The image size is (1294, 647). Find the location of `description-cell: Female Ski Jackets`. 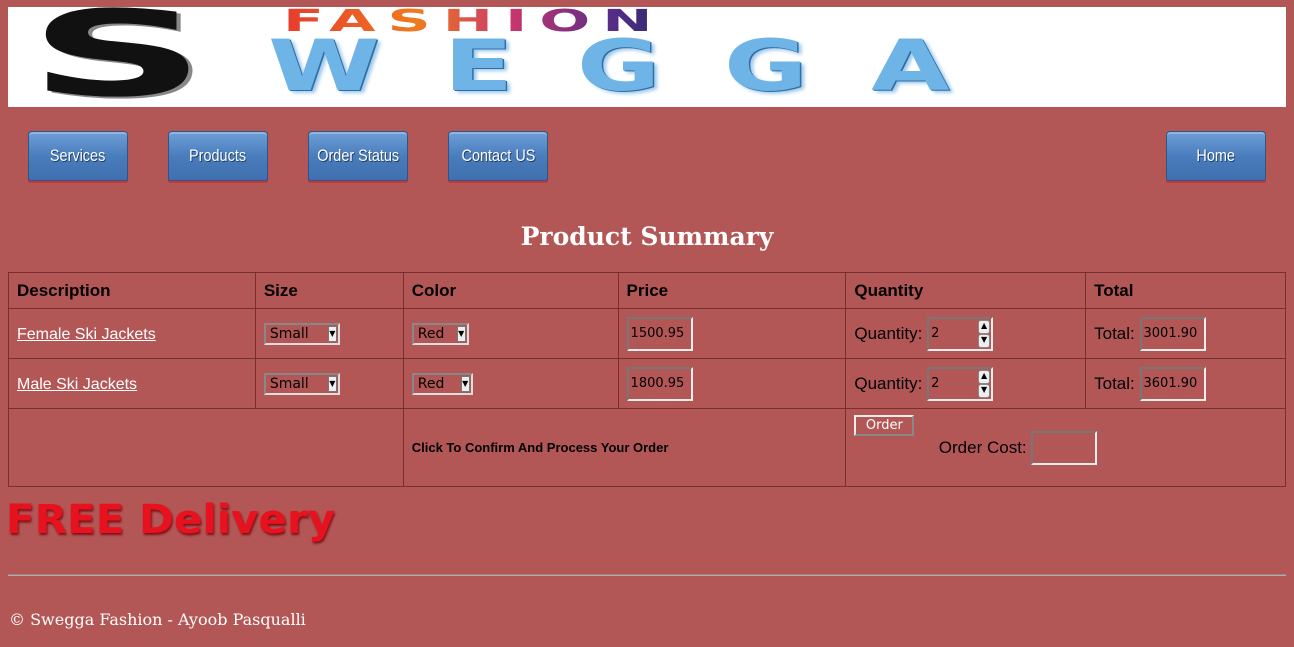

description-cell: Female Ski Jackets is located at coordinates (132, 333).